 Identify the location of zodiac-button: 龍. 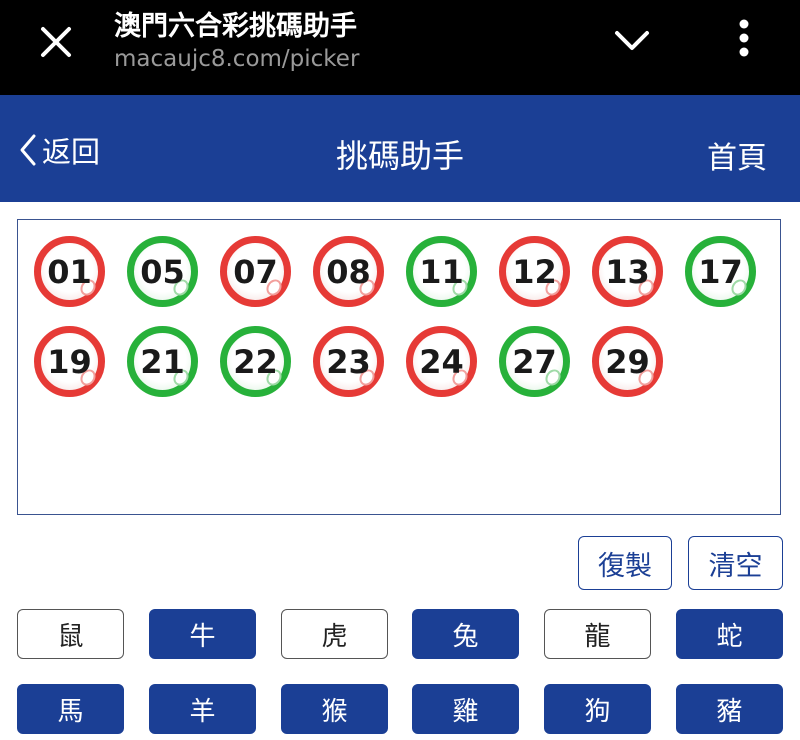
(597, 634).